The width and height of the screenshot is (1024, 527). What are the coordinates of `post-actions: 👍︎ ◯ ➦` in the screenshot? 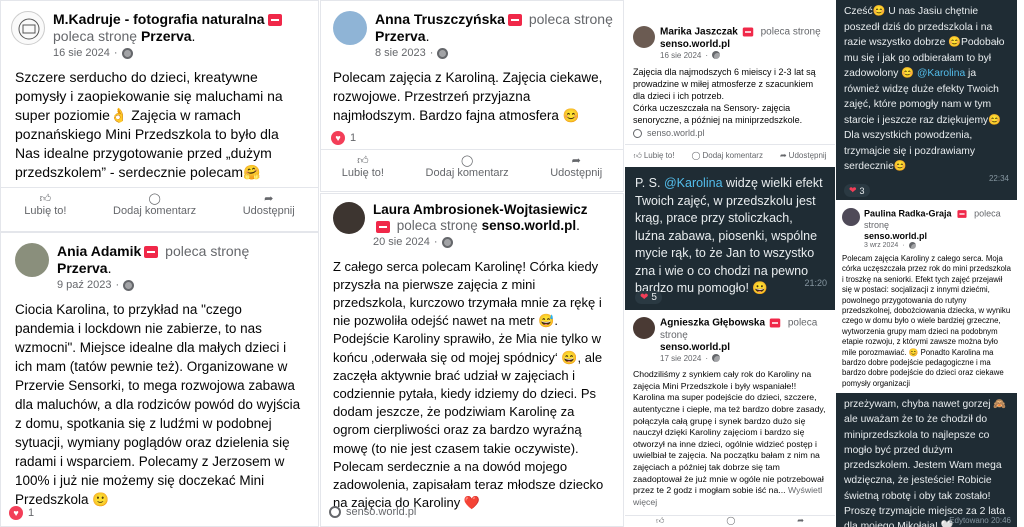 It's located at (730, 521).